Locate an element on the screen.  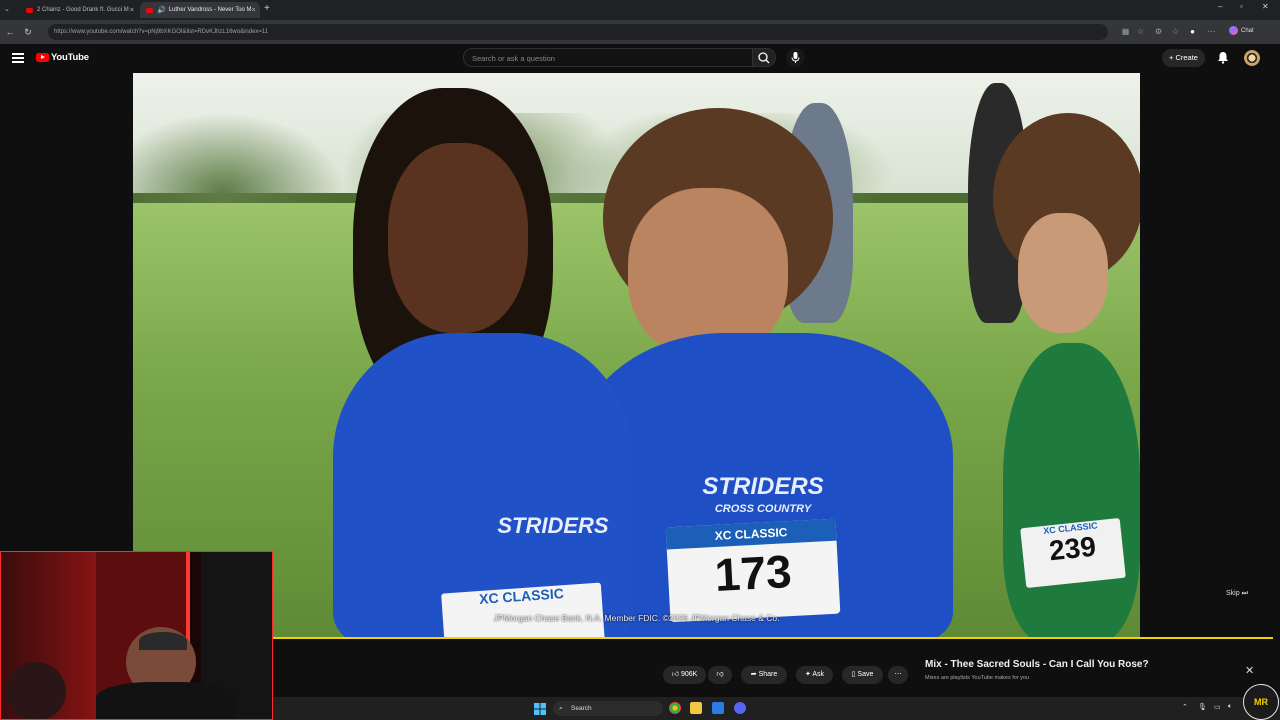
minimize-icon: – is located at coordinates (1220, 6).